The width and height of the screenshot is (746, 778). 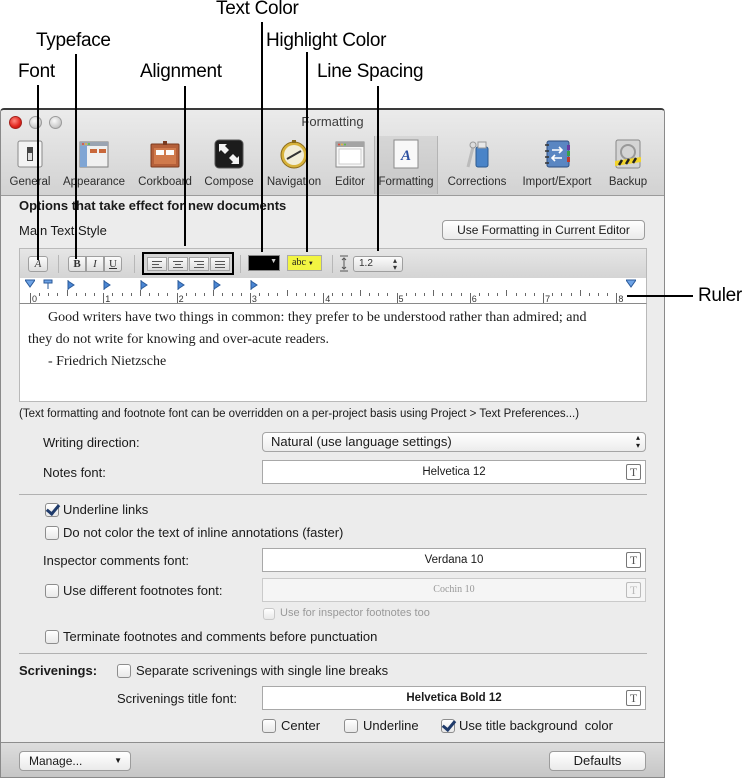 I want to click on align-center-button, so click(x=178, y=264).